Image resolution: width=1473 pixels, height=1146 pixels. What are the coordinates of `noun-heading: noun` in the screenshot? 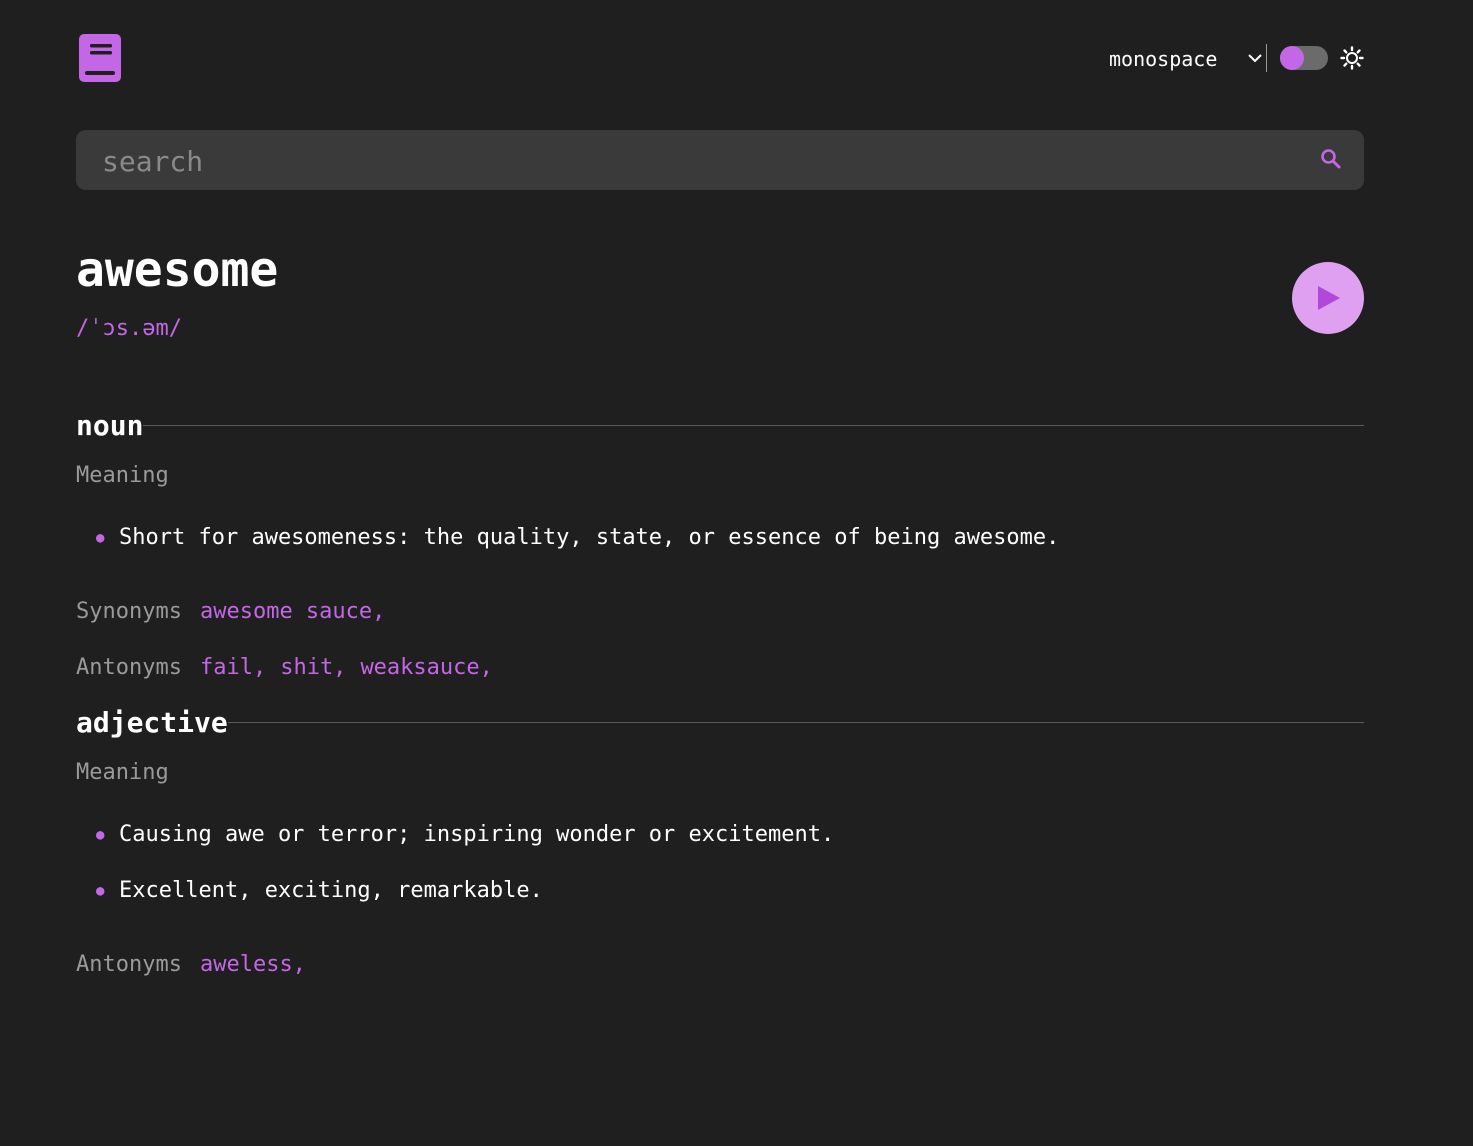 It's located at (720, 425).